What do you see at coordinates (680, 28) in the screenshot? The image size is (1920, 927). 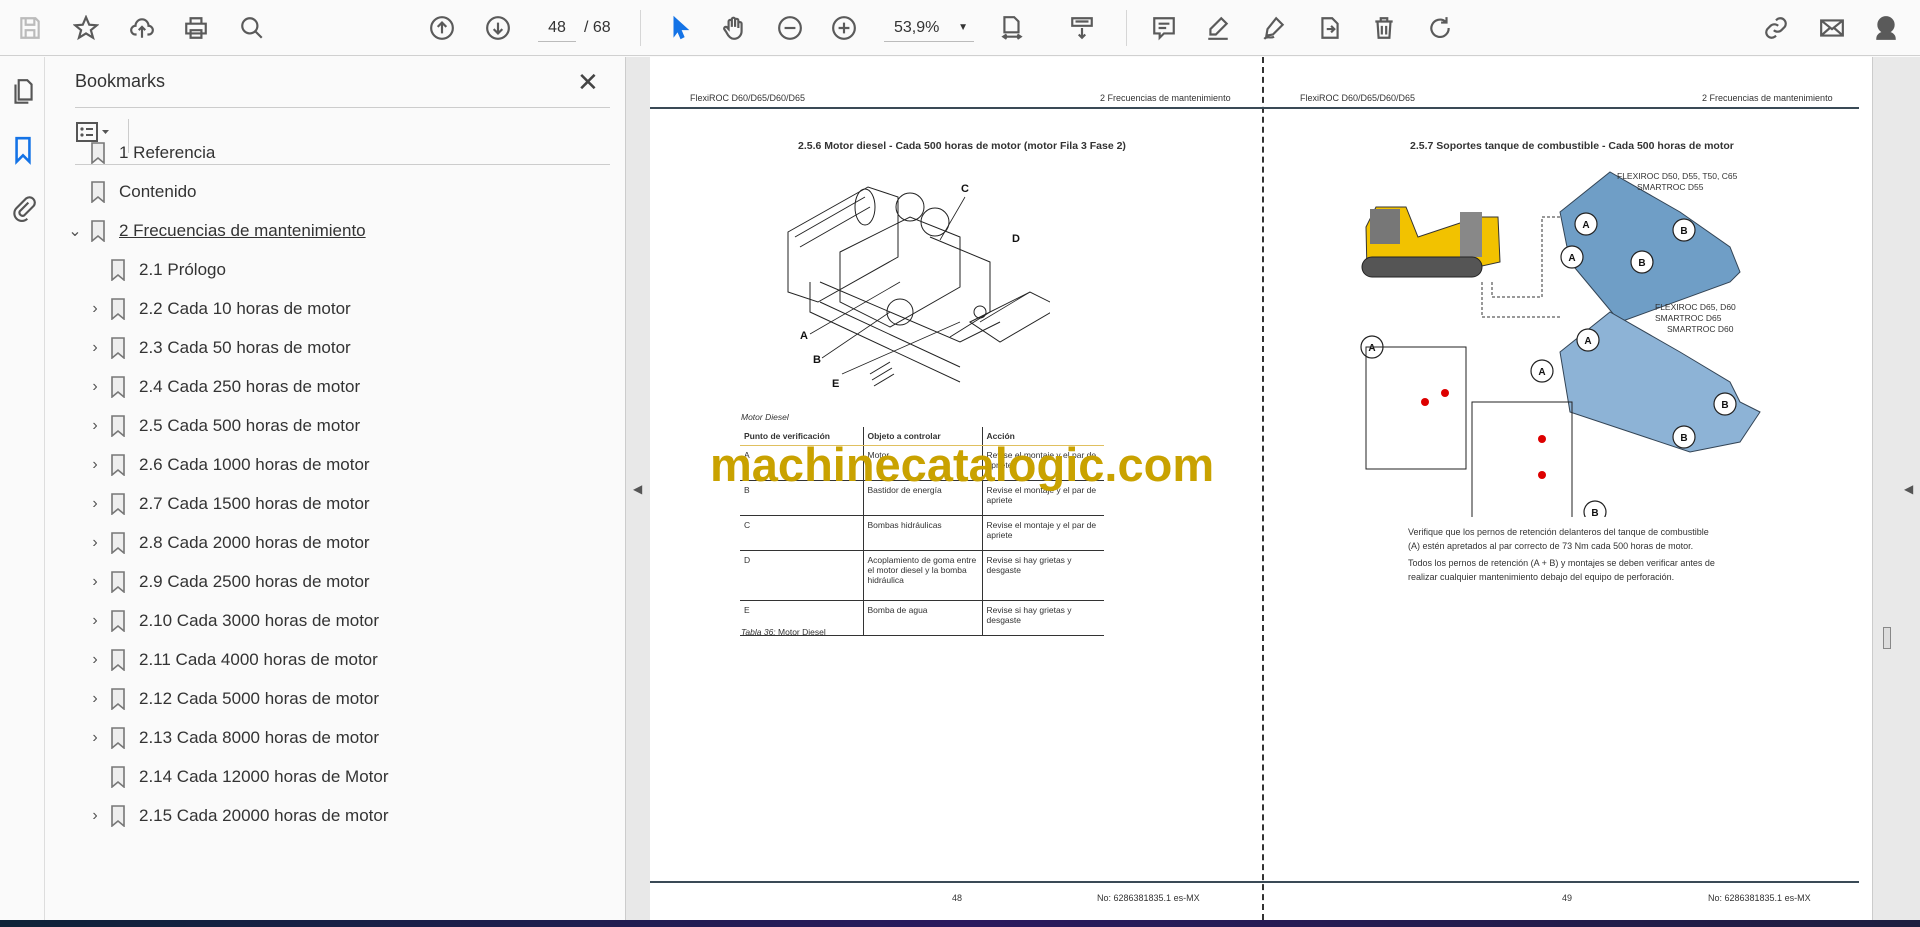 I see `select-icon` at bounding box center [680, 28].